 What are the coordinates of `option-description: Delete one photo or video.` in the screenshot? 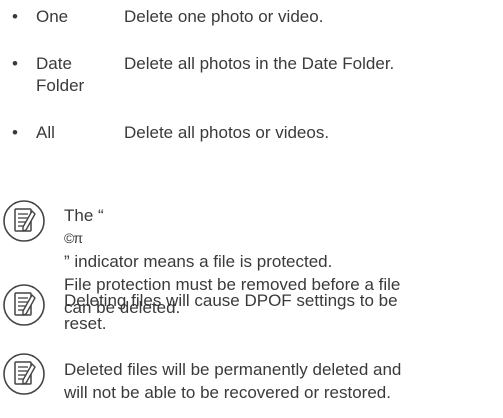 It's located at (224, 16).